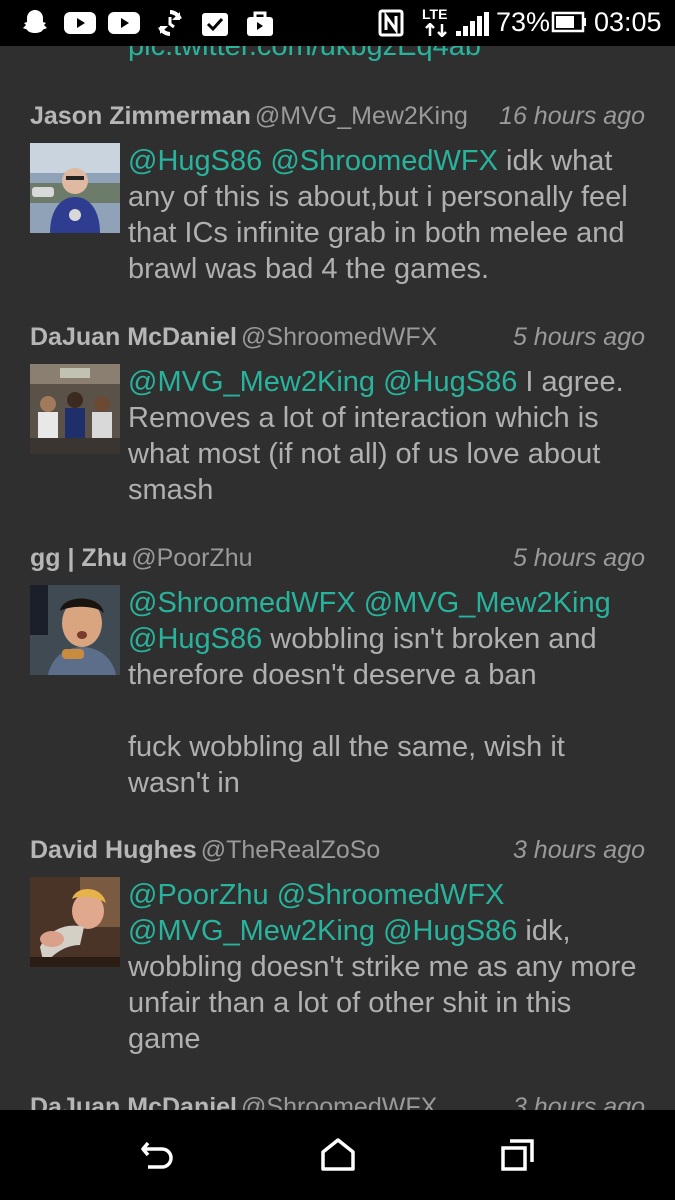 Image resolution: width=675 pixels, height=1200 pixels. Describe the element at coordinates (337, 23) in the screenshot. I see `status-bar: LTE 73% 03:05` at that location.